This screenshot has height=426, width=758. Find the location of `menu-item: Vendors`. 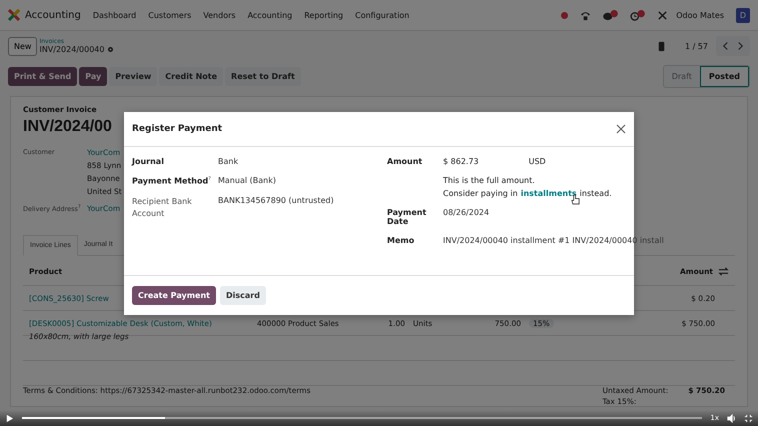

menu-item: Vendors is located at coordinates (219, 15).